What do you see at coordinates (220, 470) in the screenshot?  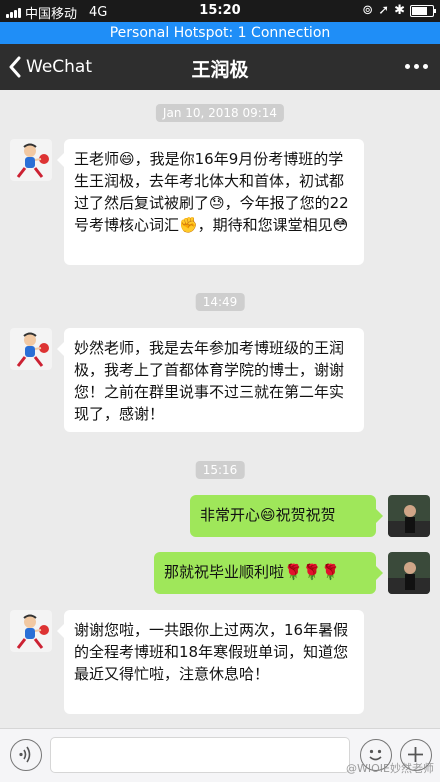 I see `timestamp: 15:16` at bounding box center [220, 470].